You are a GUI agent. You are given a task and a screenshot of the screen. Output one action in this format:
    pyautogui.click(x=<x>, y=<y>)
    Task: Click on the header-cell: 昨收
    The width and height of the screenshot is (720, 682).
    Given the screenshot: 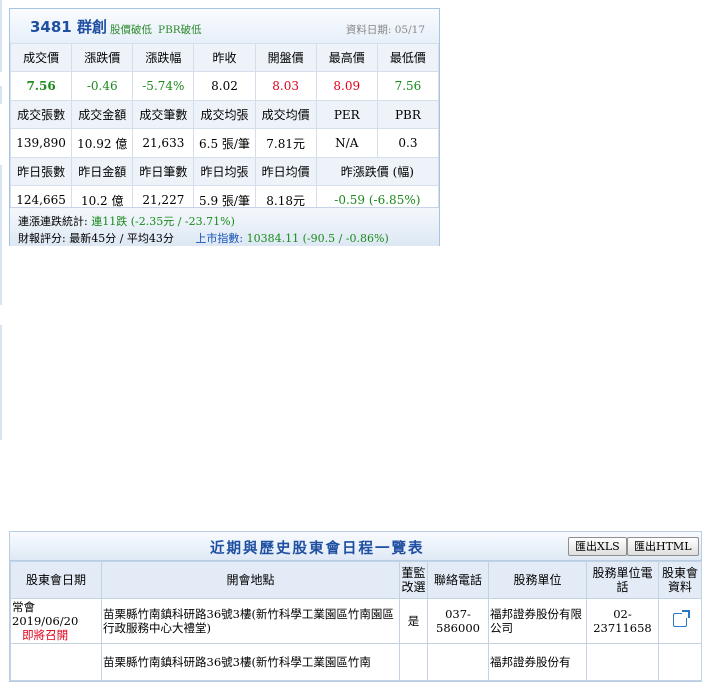 What is the action you would take?
    pyautogui.click(x=224, y=57)
    